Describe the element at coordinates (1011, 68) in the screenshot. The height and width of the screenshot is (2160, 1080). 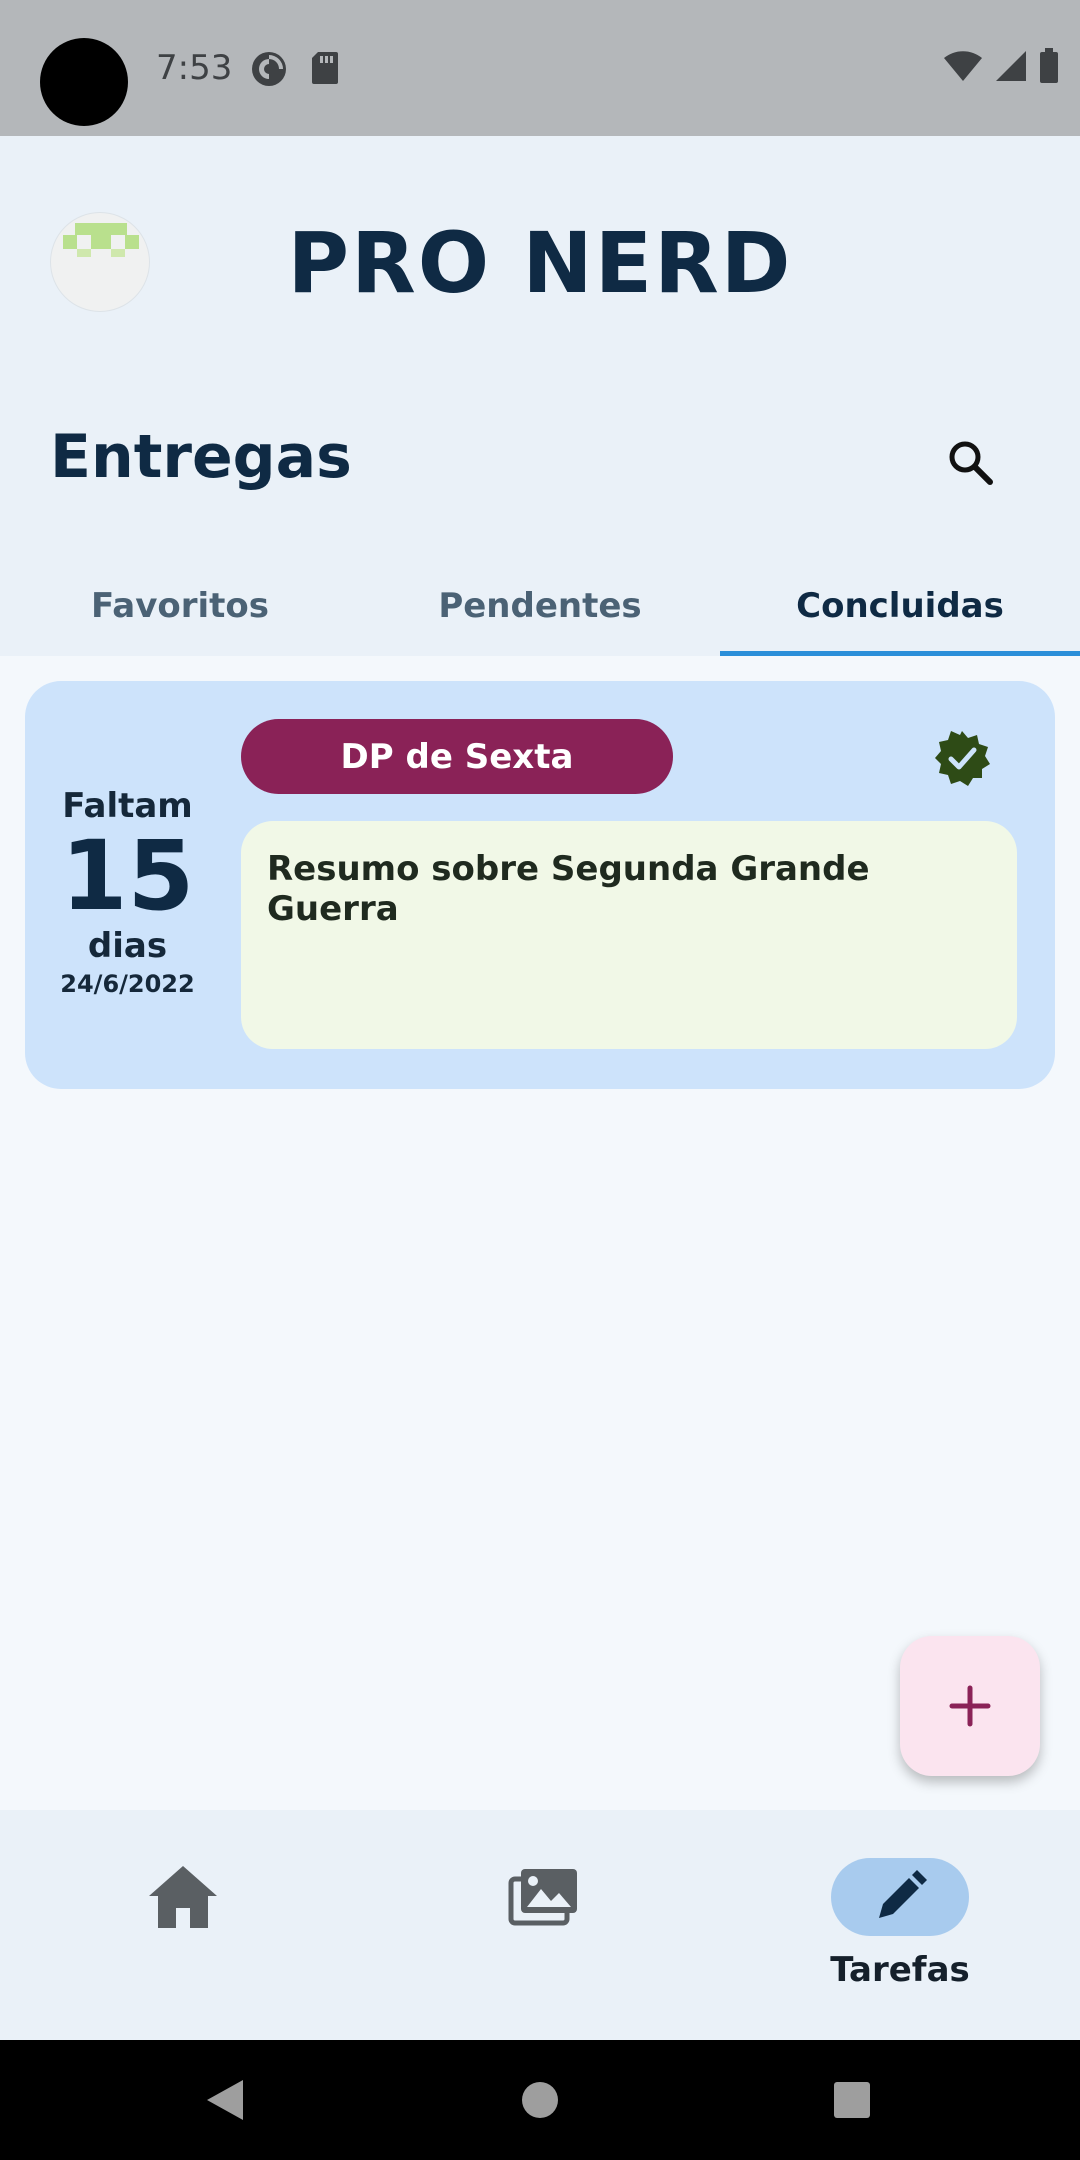
I see `cell-signal-icon` at that location.